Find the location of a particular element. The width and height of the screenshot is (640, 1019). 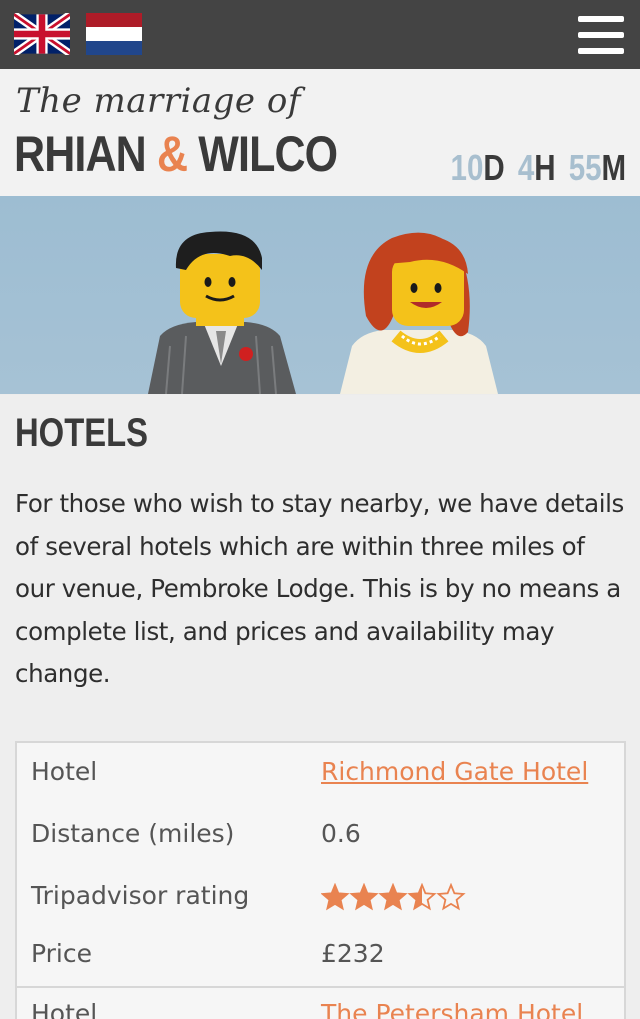

ampersand: & is located at coordinates (172, 154).